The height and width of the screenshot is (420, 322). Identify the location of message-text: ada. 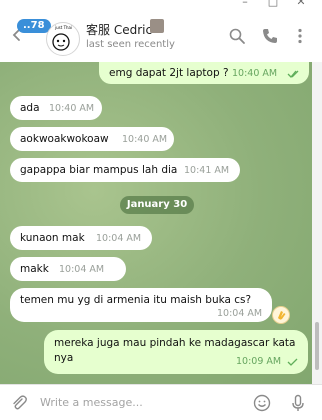
(30, 108).